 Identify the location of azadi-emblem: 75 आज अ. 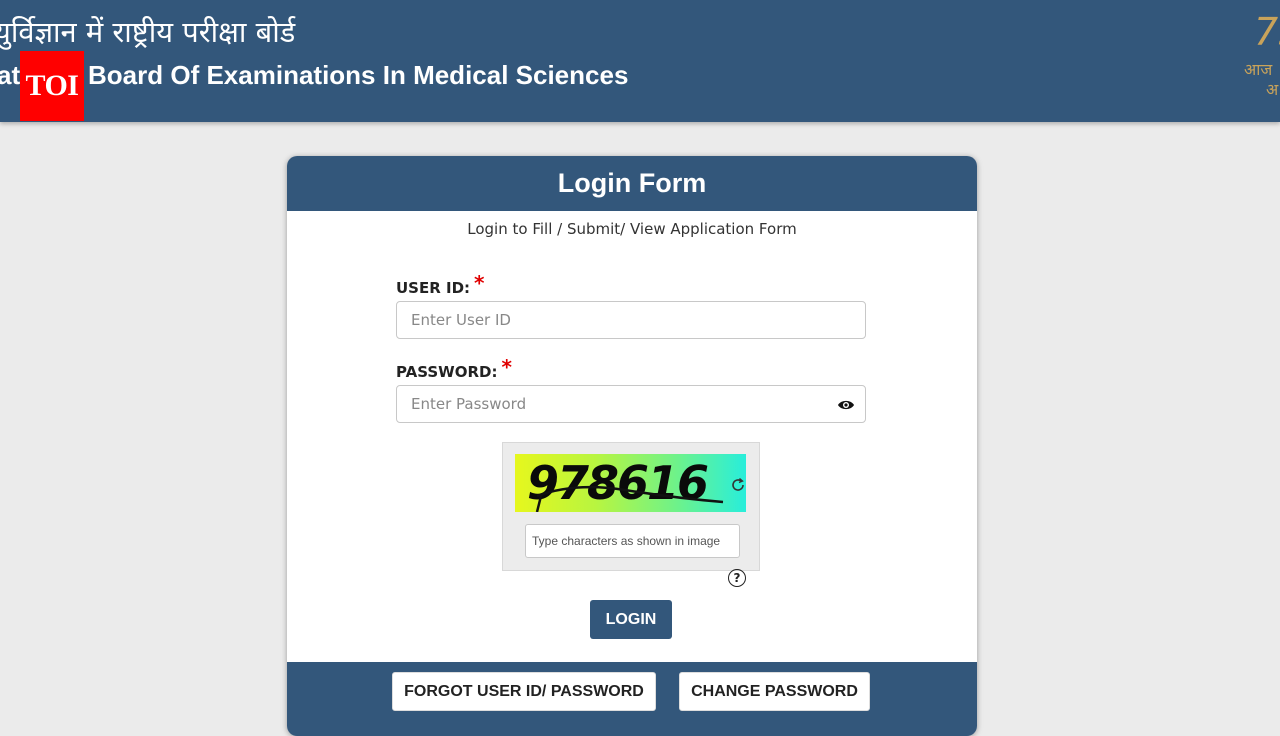
(1262, 55).